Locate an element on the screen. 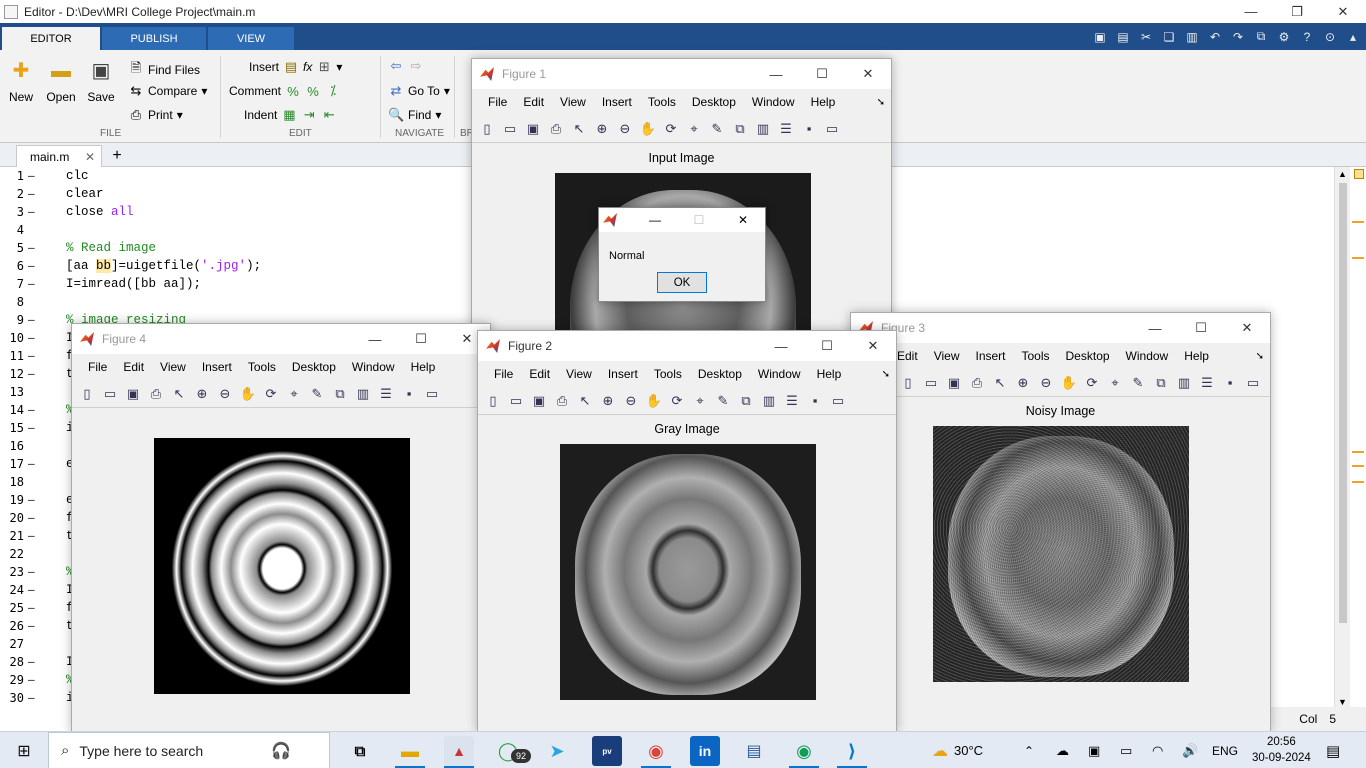 The height and width of the screenshot is (768, 1366). restore-button: ❐ is located at coordinates (1297, 11).